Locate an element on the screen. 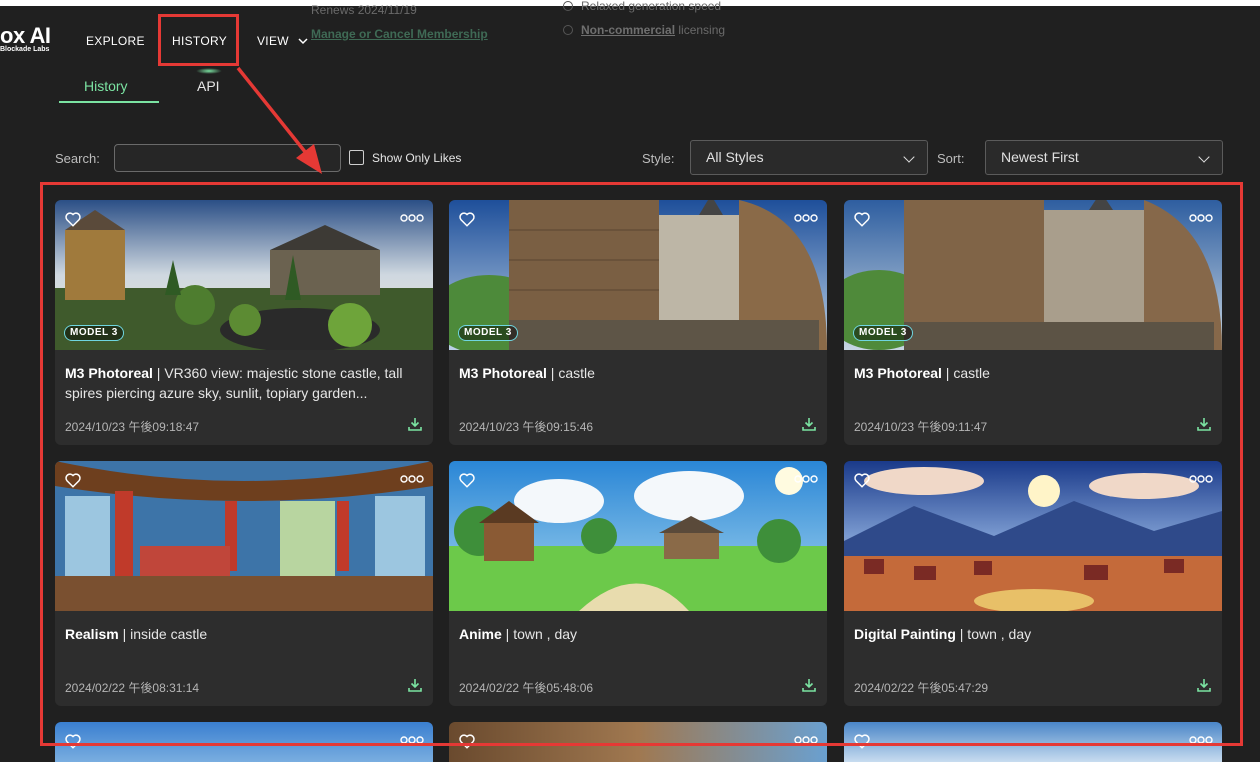 The image size is (1260, 762). annotation-arrow-icon is located at coordinates (279, 120).